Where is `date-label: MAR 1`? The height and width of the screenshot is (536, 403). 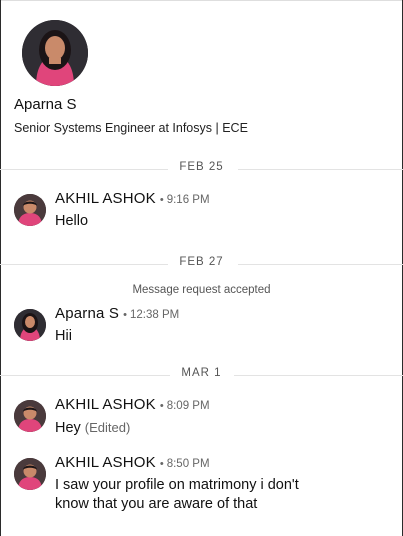
date-label: MAR 1 is located at coordinates (201, 373).